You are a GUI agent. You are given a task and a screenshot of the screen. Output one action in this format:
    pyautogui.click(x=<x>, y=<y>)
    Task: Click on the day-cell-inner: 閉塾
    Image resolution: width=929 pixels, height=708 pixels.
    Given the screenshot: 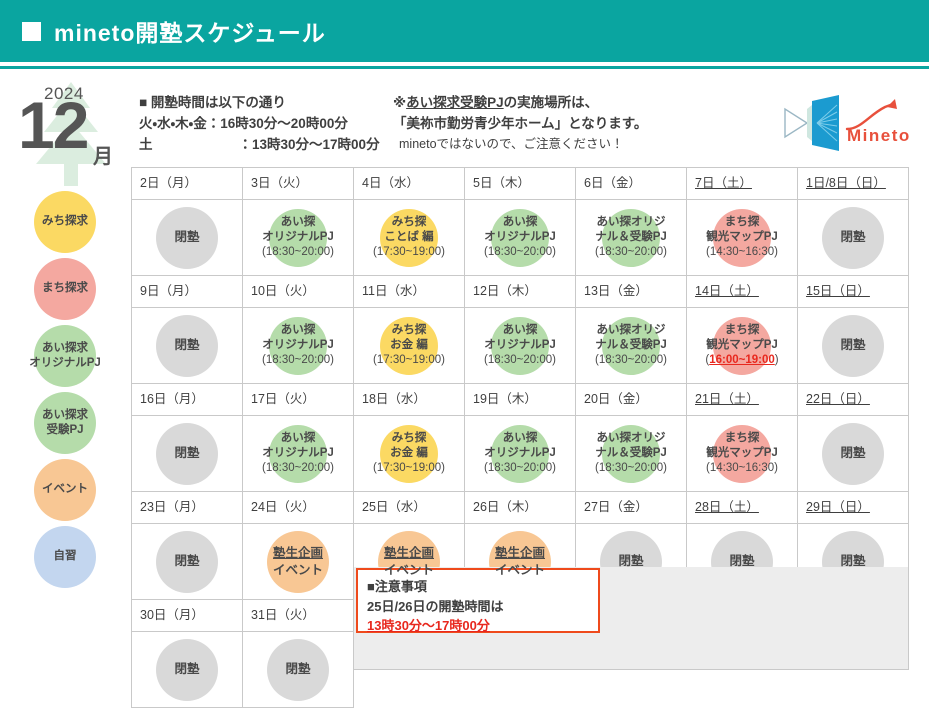 What is the action you would take?
    pyautogui.click(x=187, y=669)
    